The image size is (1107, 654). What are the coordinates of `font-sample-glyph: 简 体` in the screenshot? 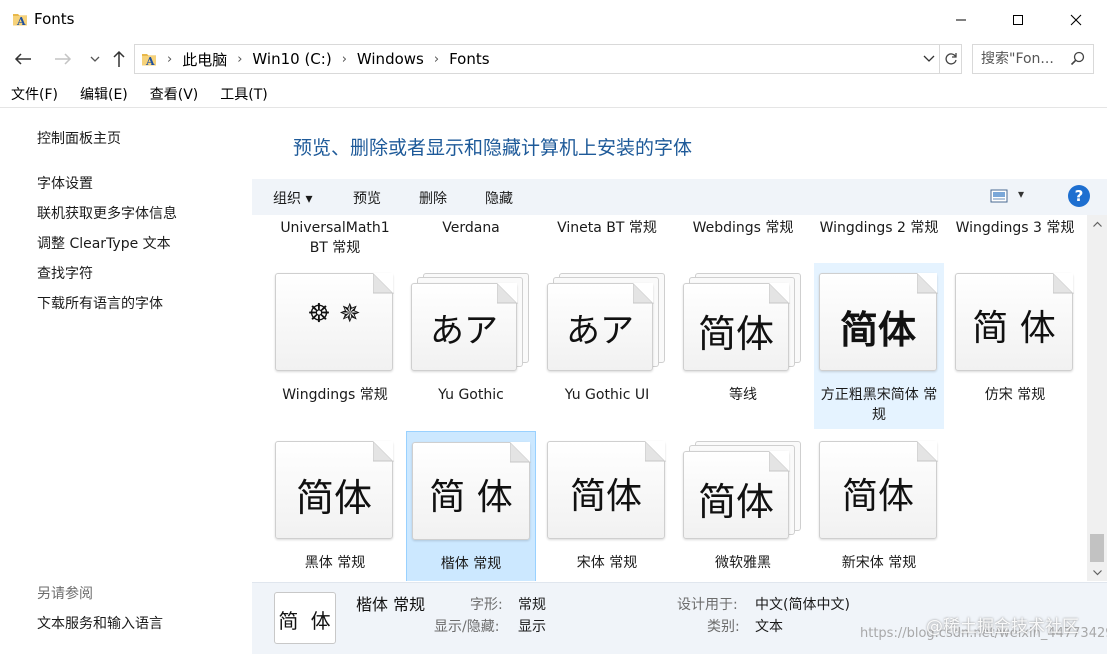 It's located at (471, 497).